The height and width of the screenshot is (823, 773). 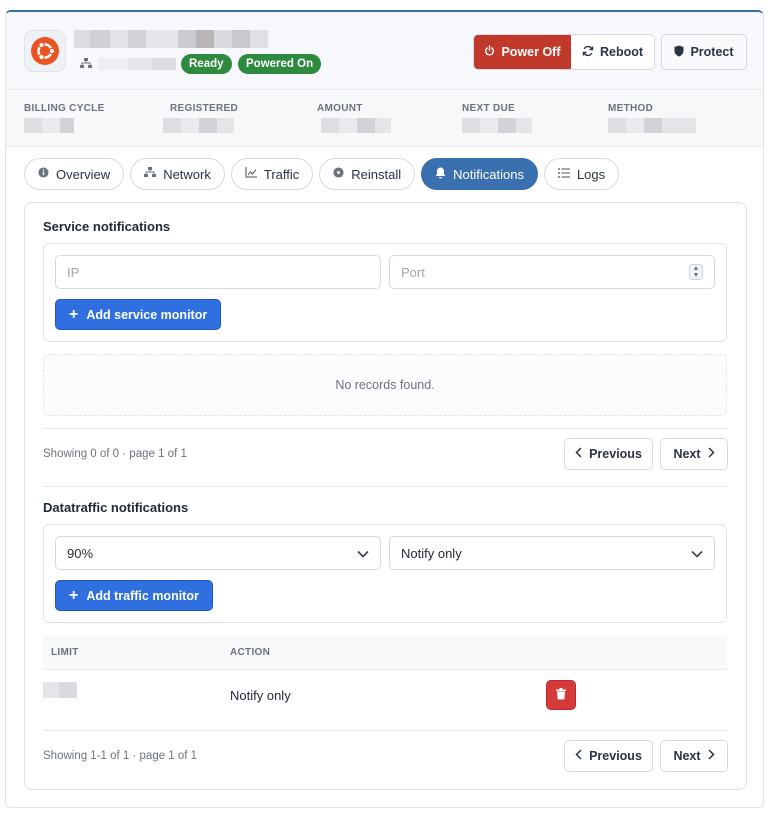 I want to click on power-button-group: Power Off Reboot, so click(x=564, y=52).